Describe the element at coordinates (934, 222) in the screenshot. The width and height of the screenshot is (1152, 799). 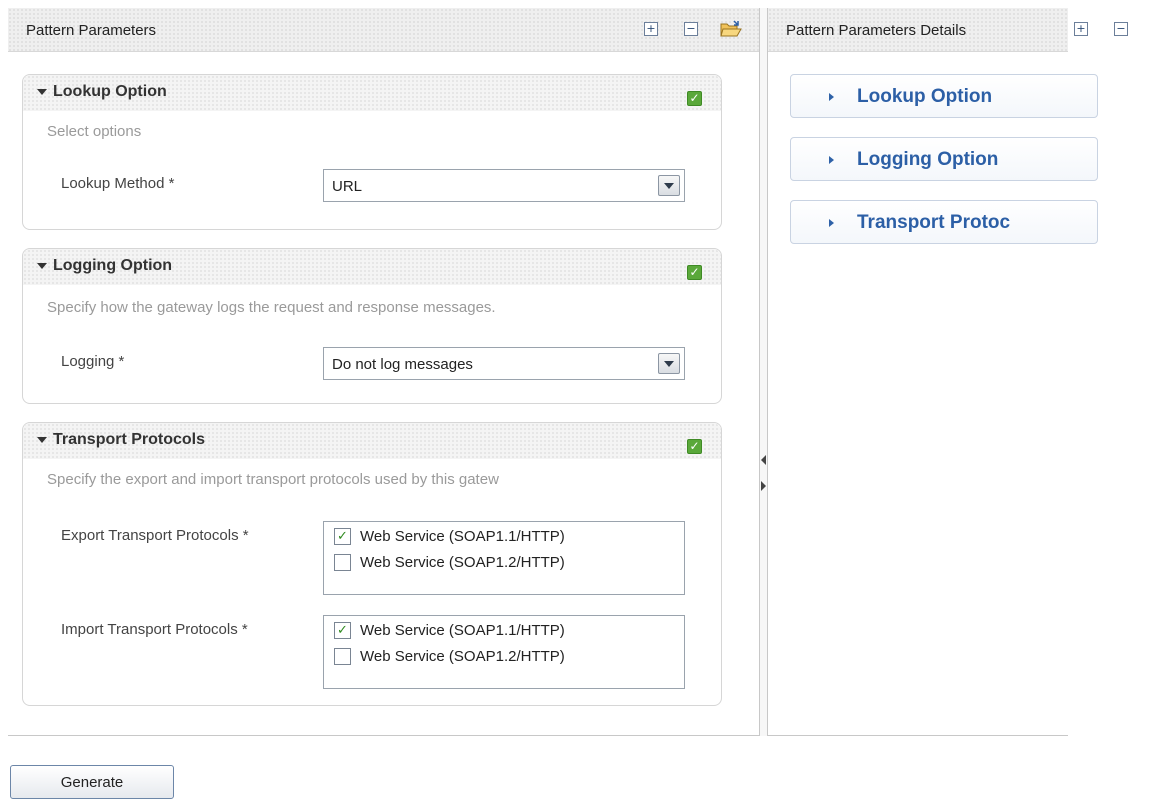
I see `accordion-label: Transport Protoc` at that location.